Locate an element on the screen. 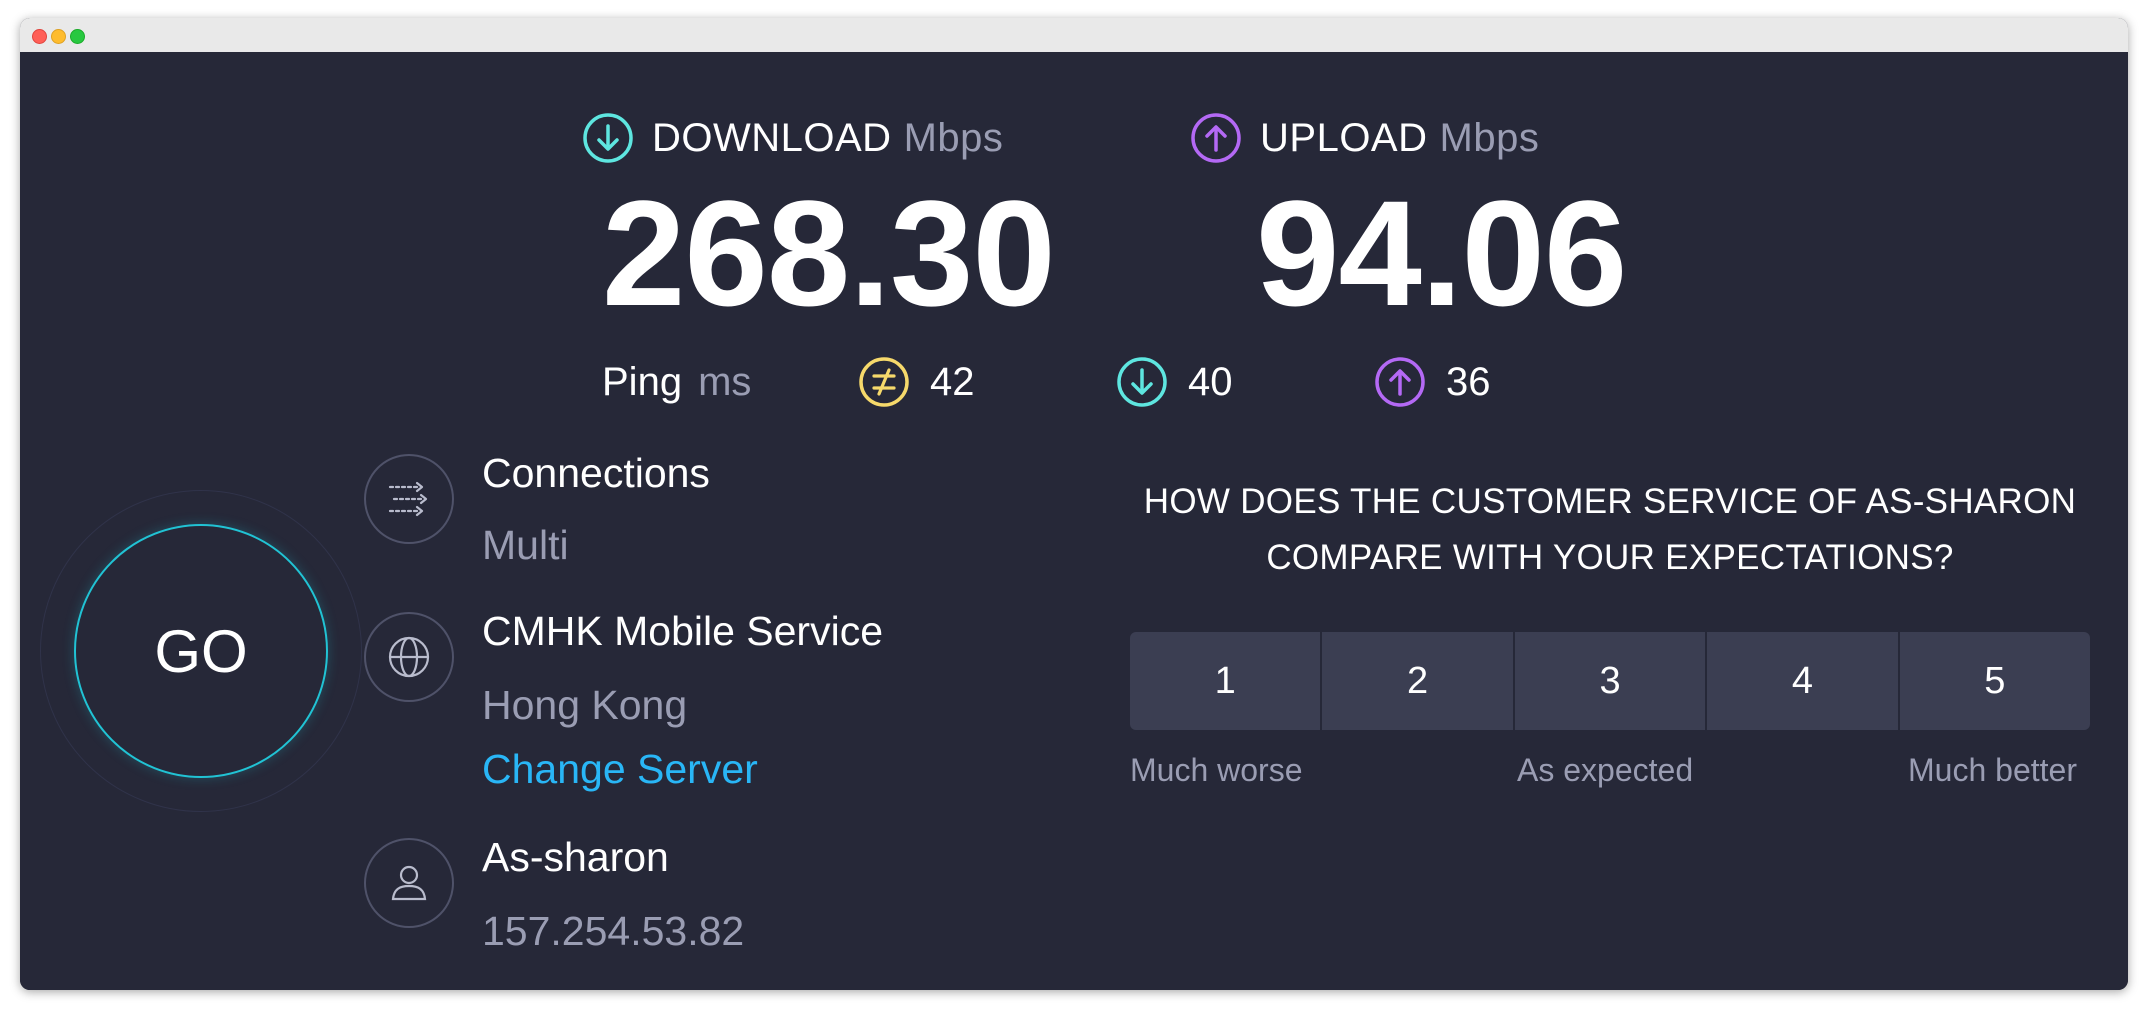 The height and width of the screenshot is (1010, 2148). upload-speed-value: 94.06 is located at coordinates (1441, 253).